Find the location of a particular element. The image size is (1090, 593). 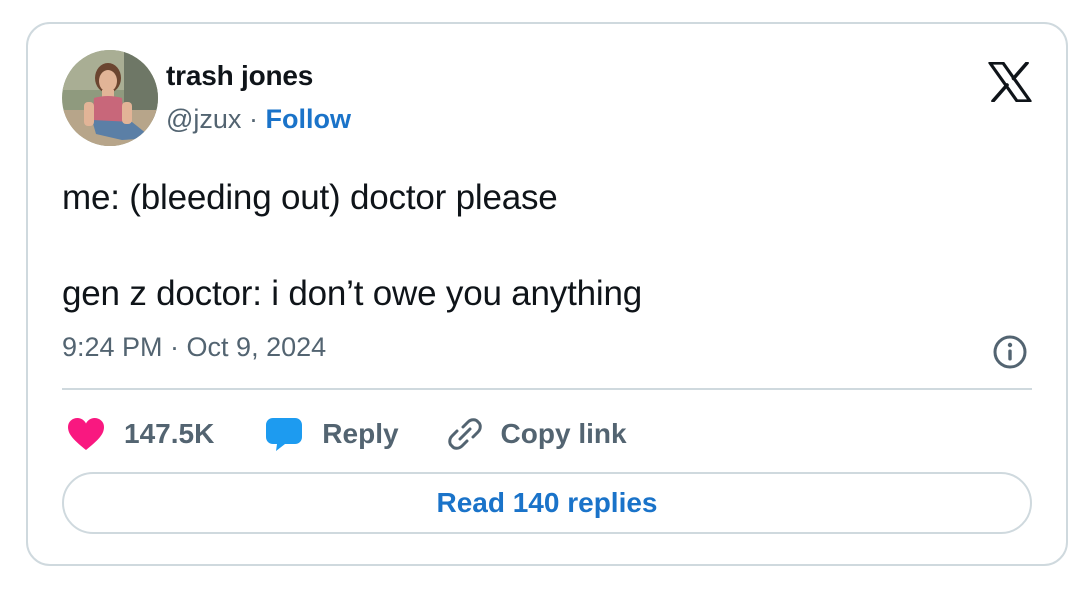

author-handle-line: @jzux · Follow is located at coordinates (258, 119).